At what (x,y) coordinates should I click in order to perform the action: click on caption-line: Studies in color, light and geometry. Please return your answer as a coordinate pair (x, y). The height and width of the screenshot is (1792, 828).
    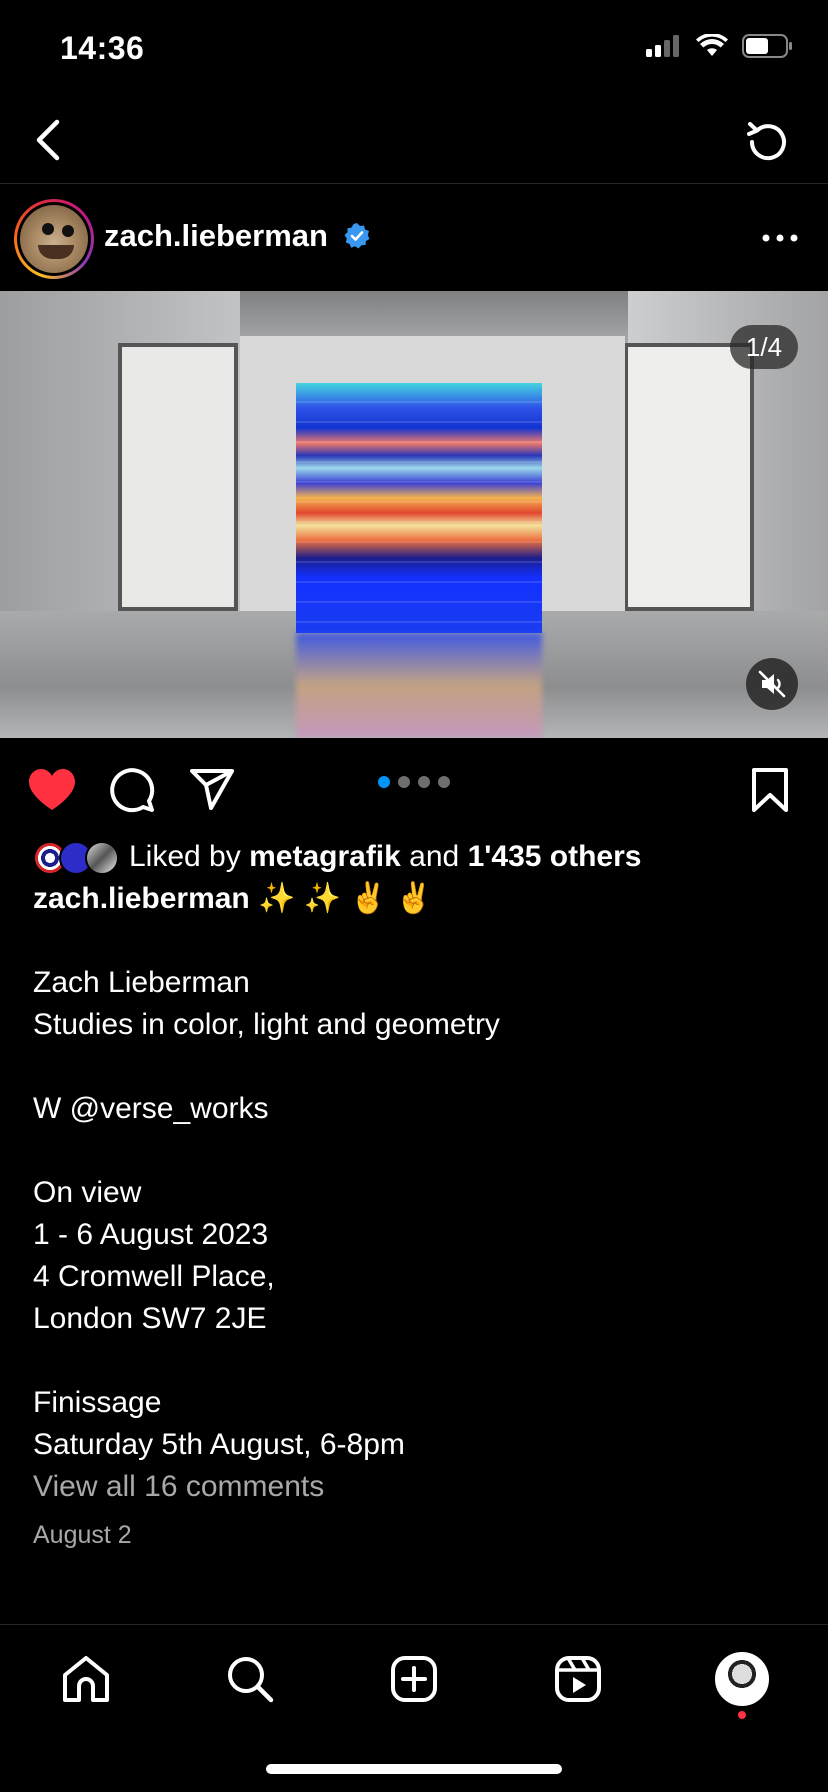
    Looking at the image, I should click on (266, 1024).